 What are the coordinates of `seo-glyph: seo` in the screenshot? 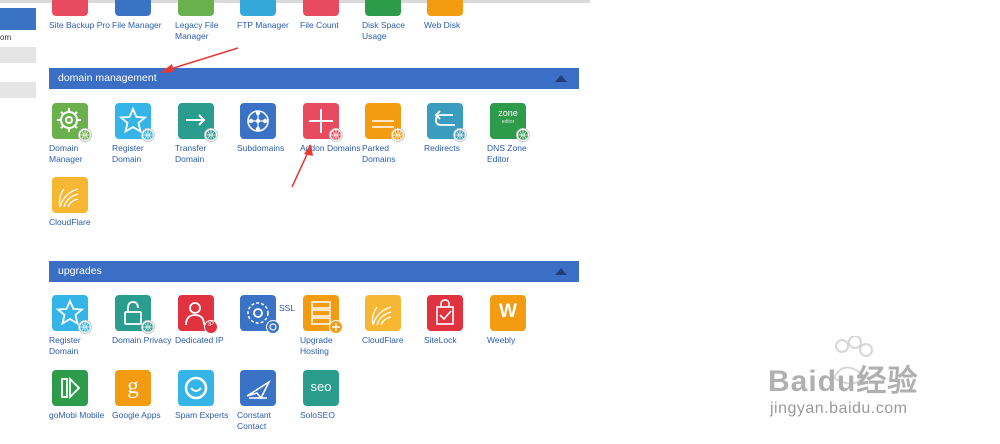 It's located at (321, 386).